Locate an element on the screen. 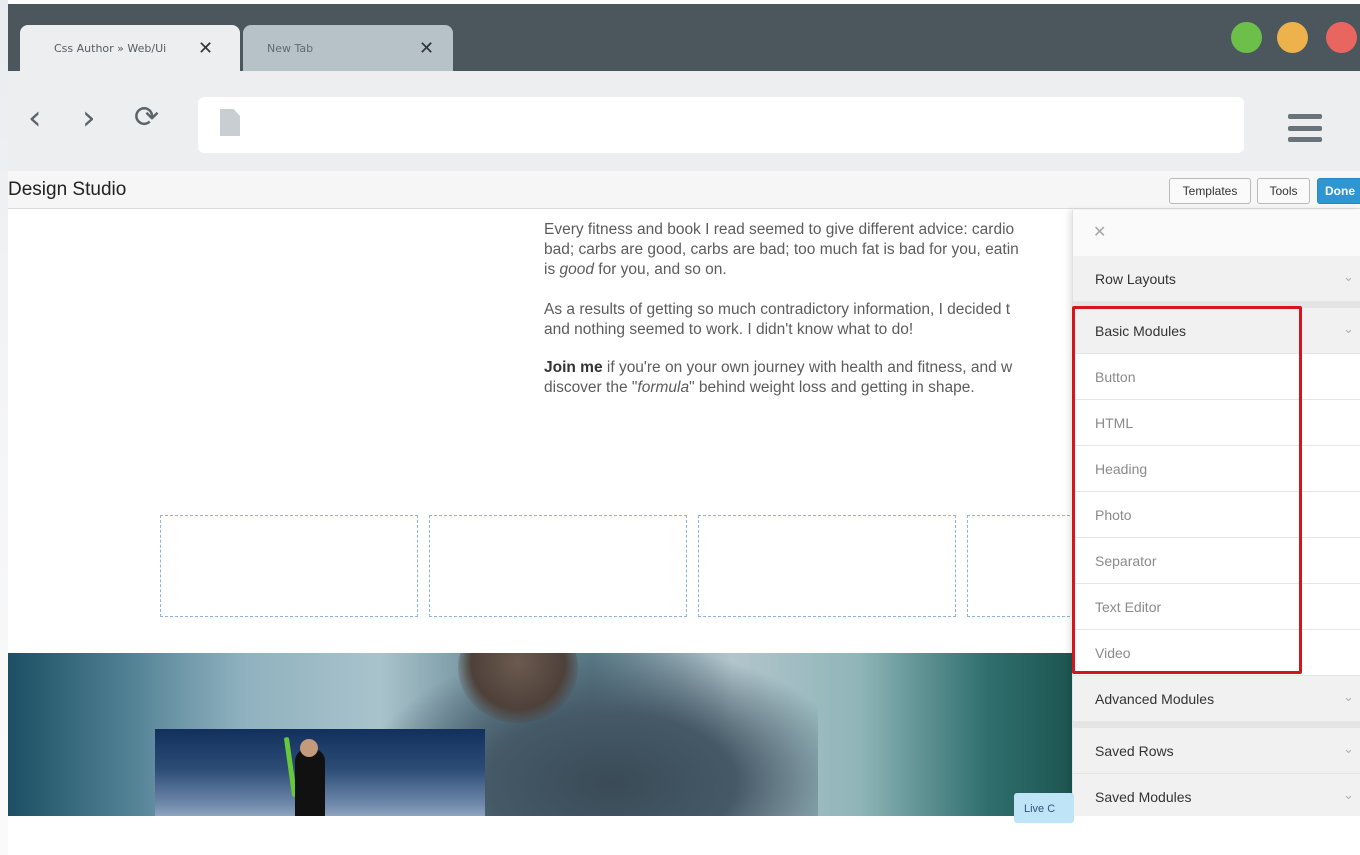  saved-rows-header: Saved Rows ⌄ is located at coordinates (1216, 751).